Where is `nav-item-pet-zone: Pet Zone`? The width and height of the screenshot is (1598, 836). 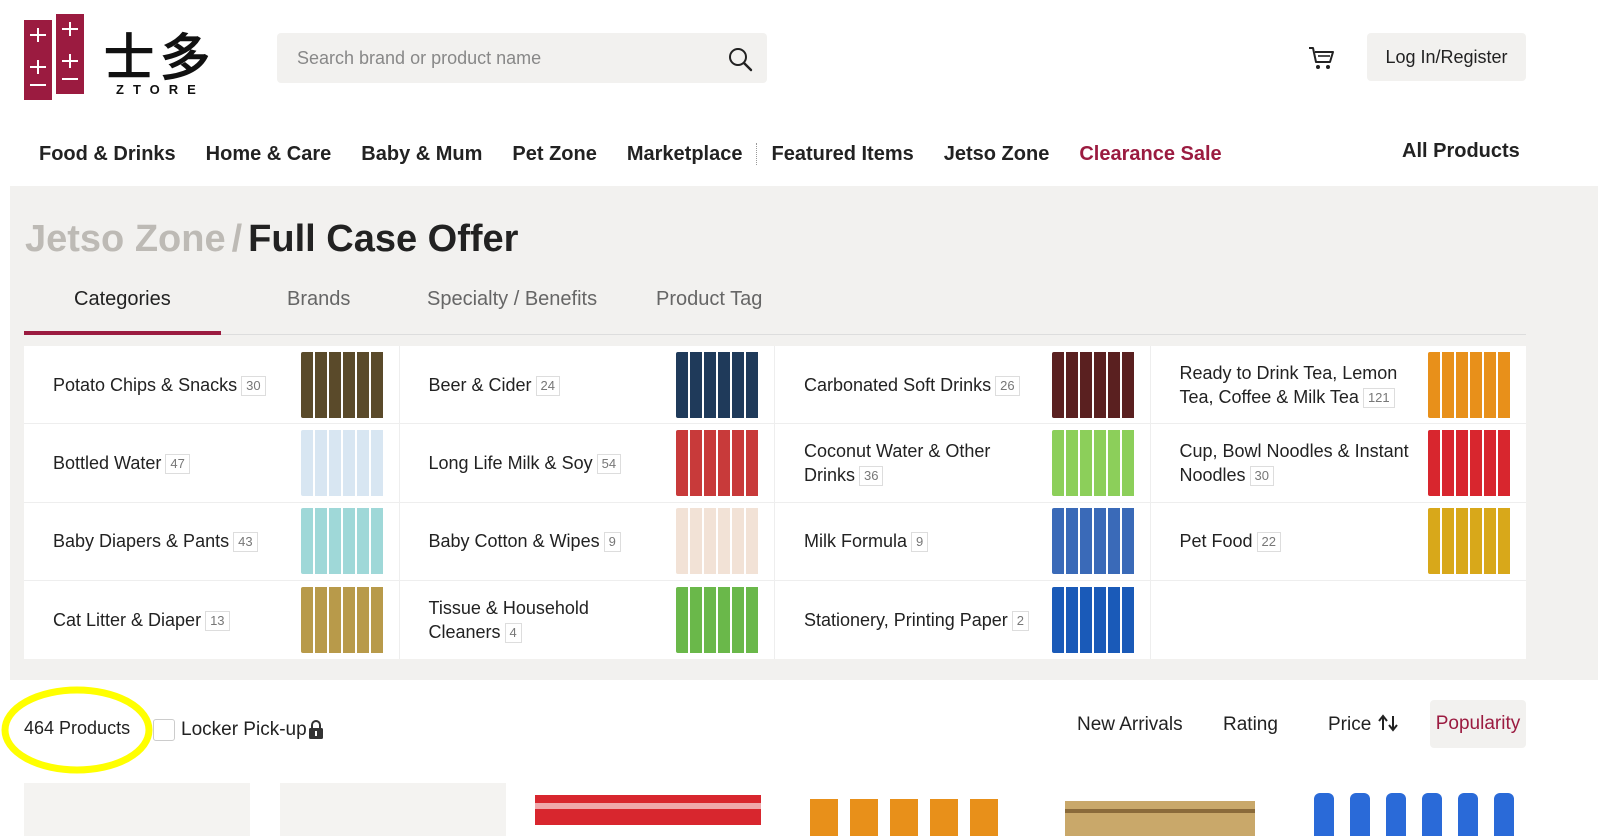
nav-item-pet-zone: Pet Zone is located at coordinates (554, 154).